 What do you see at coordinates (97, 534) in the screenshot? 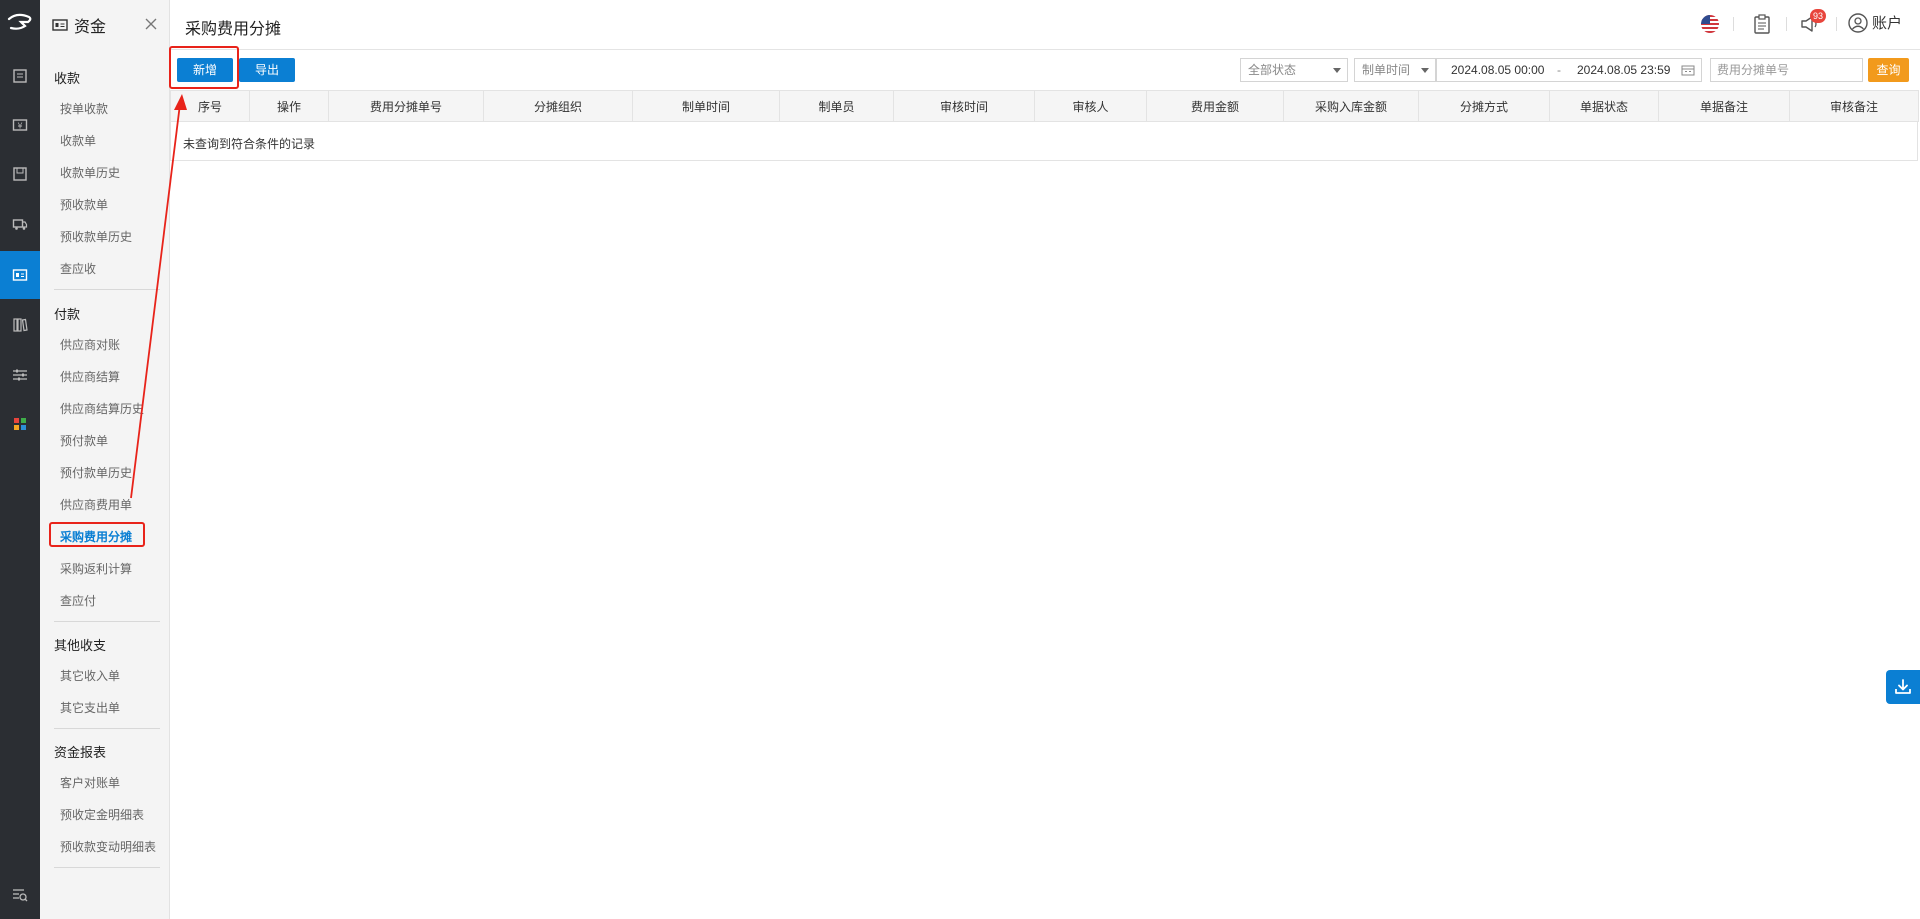
I see `highlight-box-menu` at bounding box center [97, 534].